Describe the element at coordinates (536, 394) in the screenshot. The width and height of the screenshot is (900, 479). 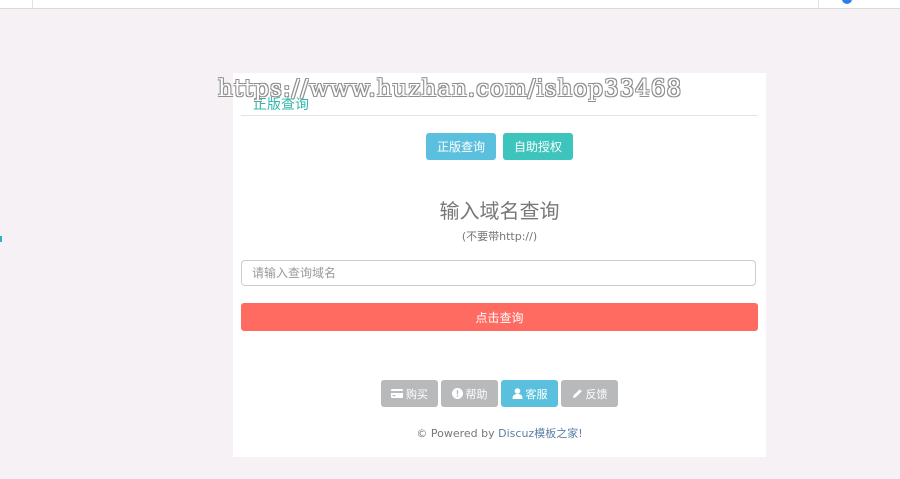
I see `customer-service-label: 客服` at that location.